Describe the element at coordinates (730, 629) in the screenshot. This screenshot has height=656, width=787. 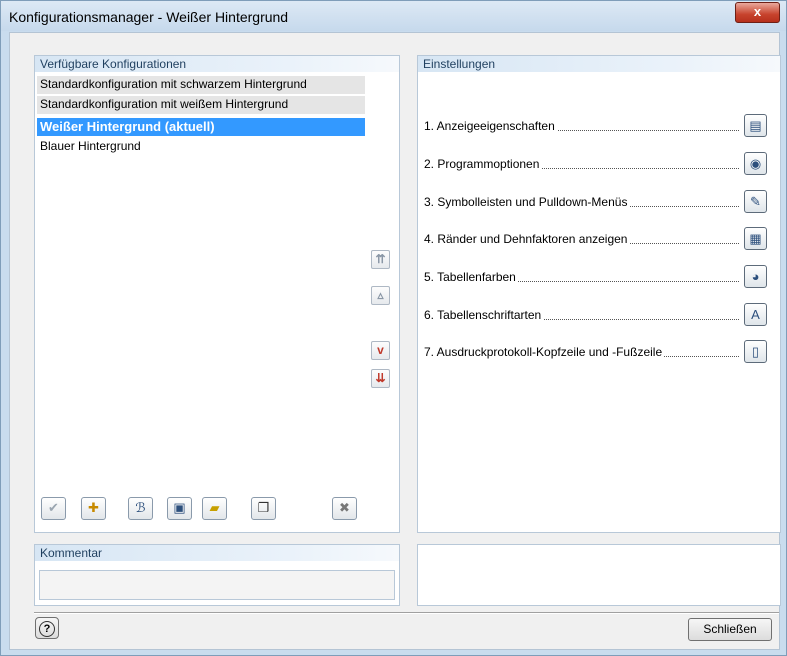
I see `close-button: Schließen` at that location.